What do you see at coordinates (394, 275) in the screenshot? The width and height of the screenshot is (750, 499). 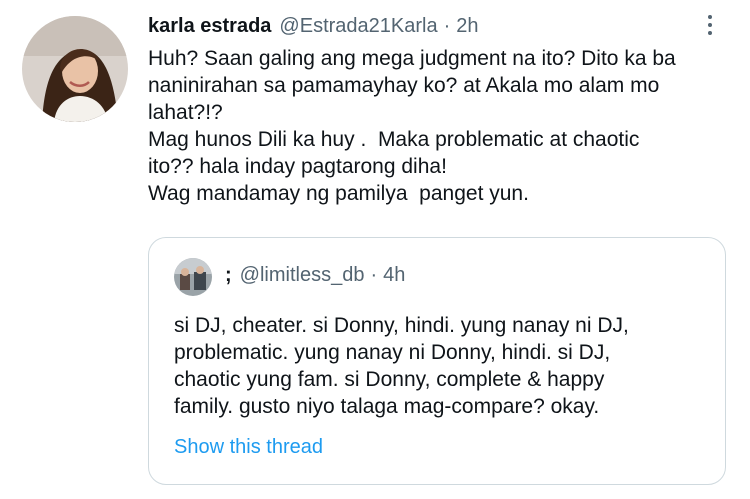 I see `quoted-timestamp: 4h` at bounding box center [394, 275].